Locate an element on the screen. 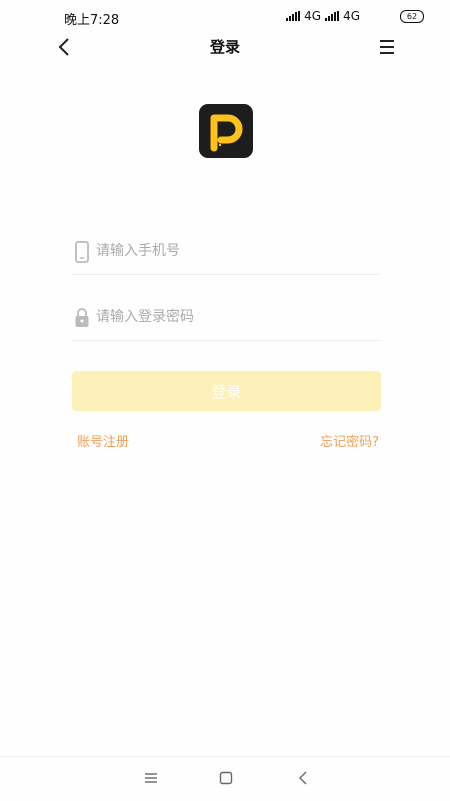 This screenshot has height=801, width=450. sys-home-icon is located at coordinates (226, 778).